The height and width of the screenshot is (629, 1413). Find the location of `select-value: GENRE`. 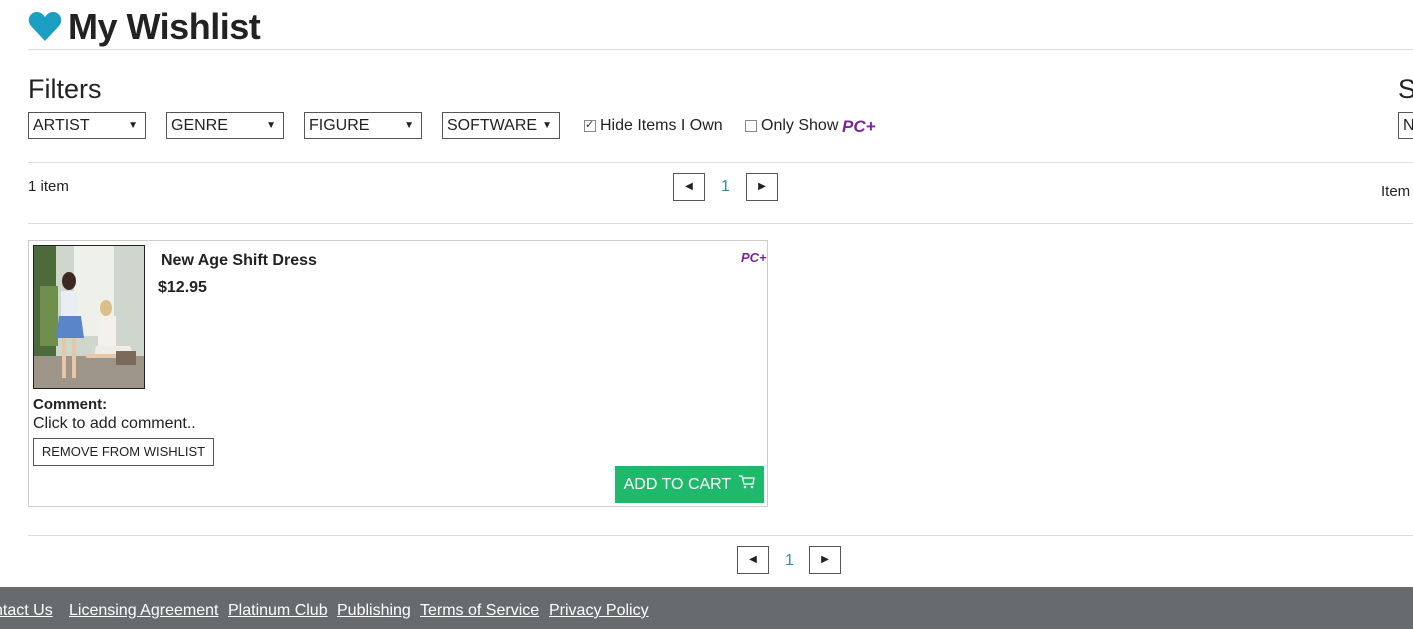

select-value: GENRE is located at coordinates (199, 125).